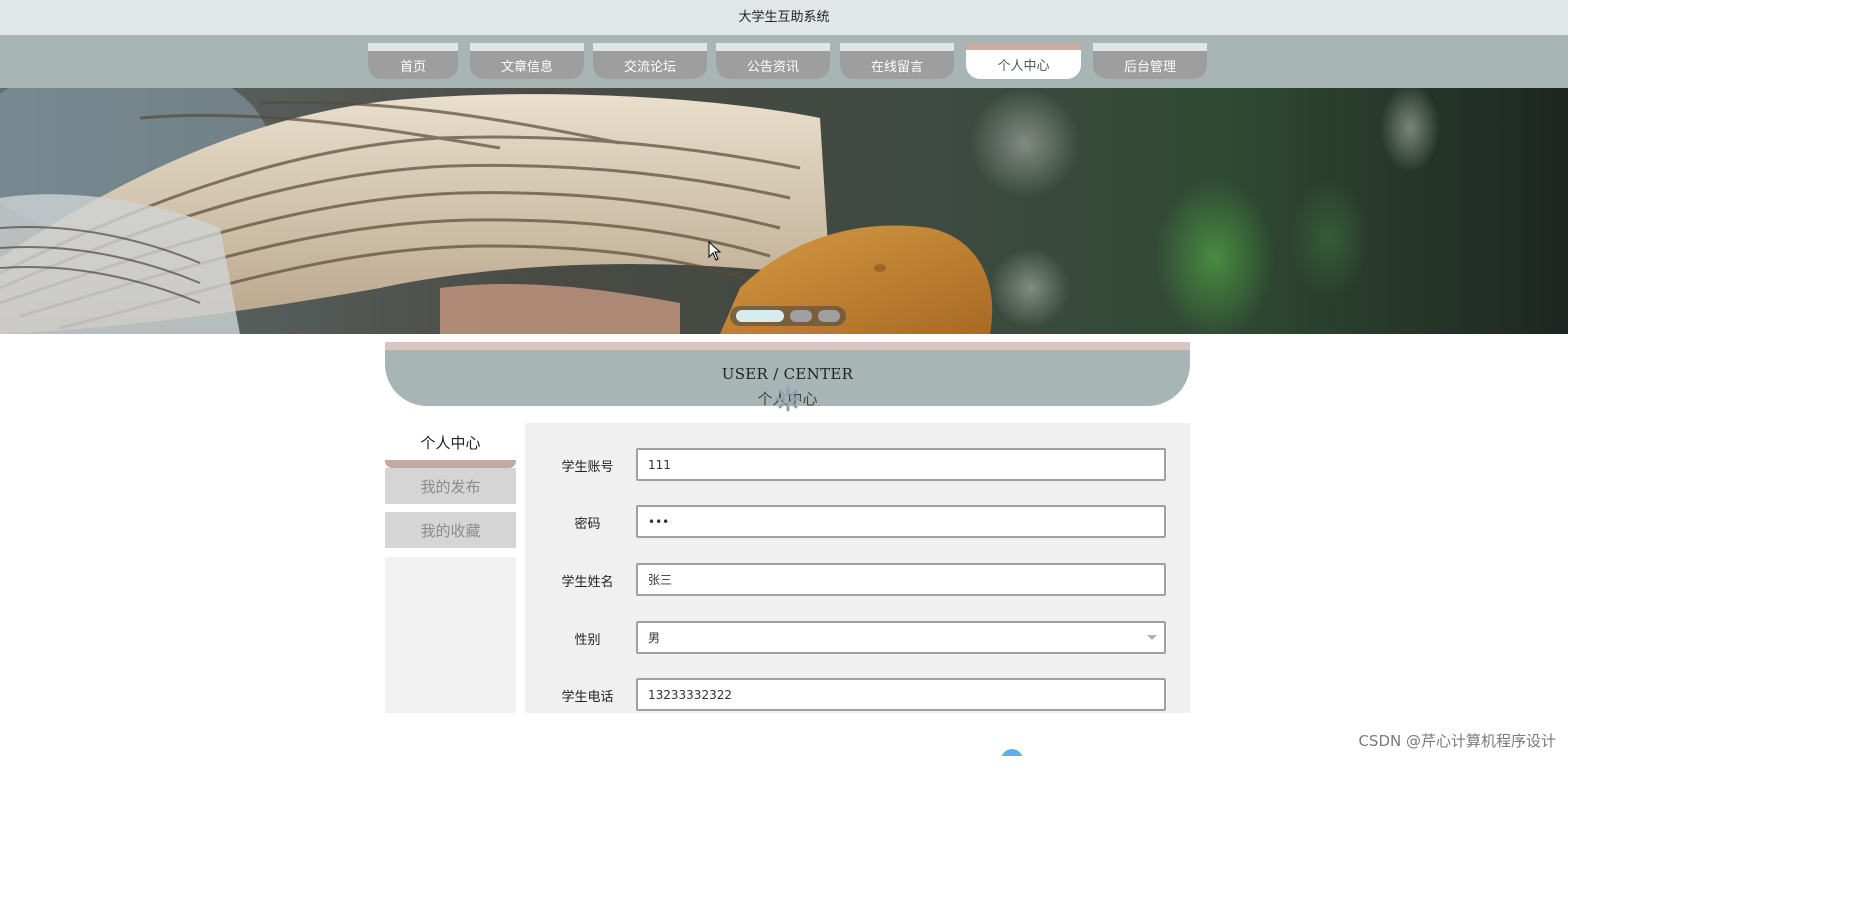 The image size is (1868, 901). I want to click on form-row-password: 密码, so click(857, 522).